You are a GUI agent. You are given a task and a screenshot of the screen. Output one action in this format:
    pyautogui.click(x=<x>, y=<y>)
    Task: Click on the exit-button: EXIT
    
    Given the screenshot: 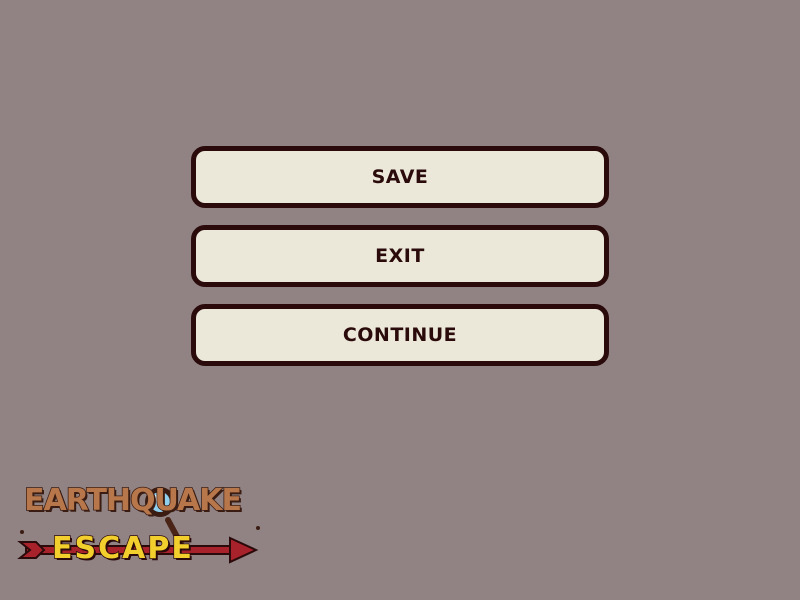 What is the action you would take?
    pyautogui.click(x=400, y=256)
    